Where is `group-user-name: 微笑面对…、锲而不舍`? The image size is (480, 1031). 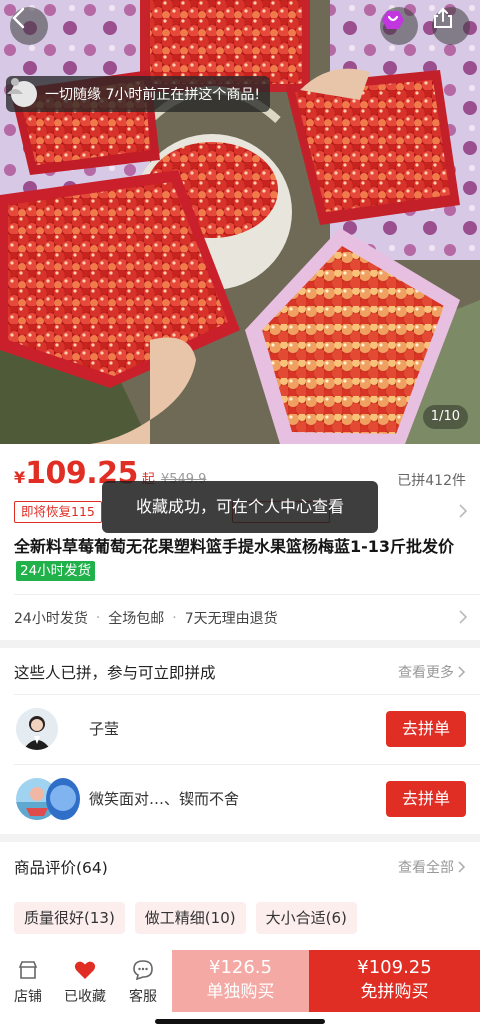 group-user-name: 微笑面对…、锲而不舍 is located at coordinates (164, 799).